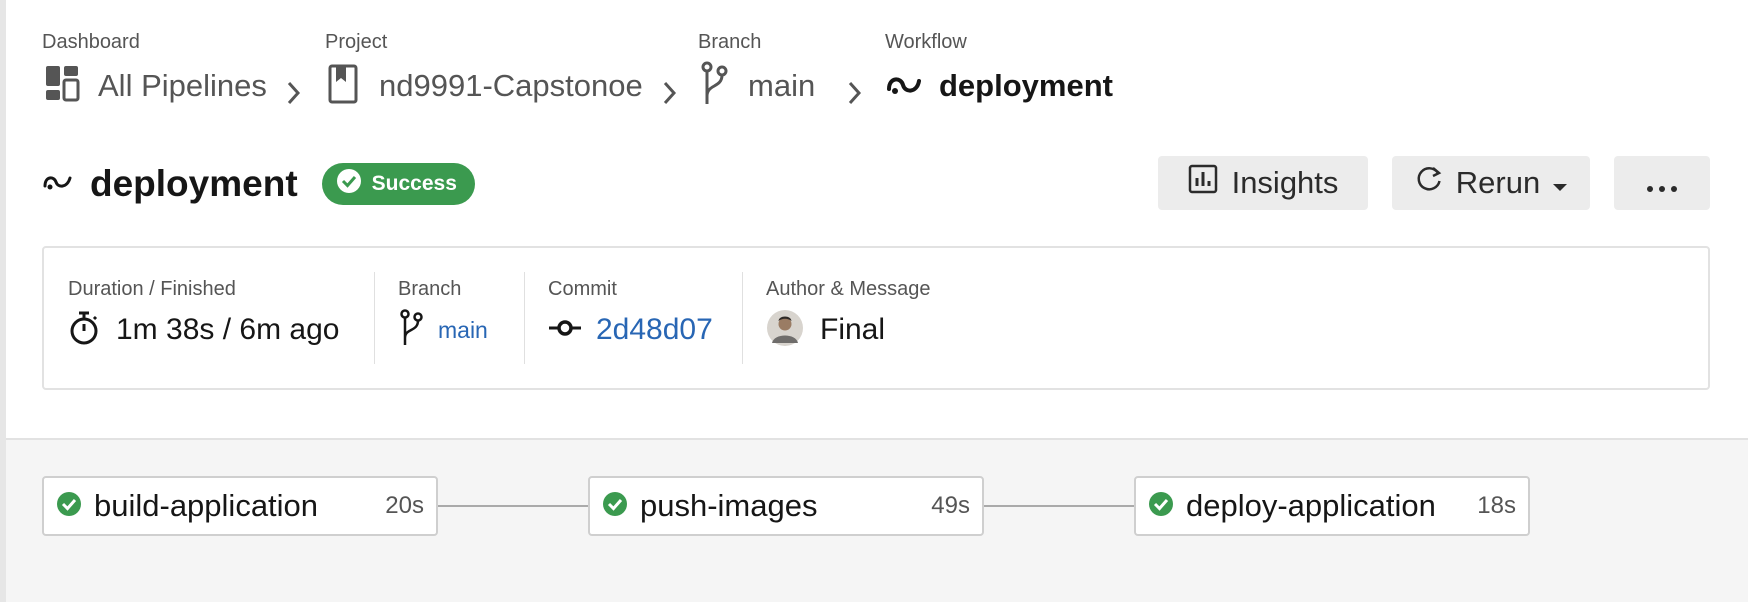 Image resolution: width=1748 pixels, height=602 pixels. What do you see at coordinates (91, 42) in the screenshot?
I see `breadcrumb-dashboard-label: Dashboard` at bounding box center [91, 42].